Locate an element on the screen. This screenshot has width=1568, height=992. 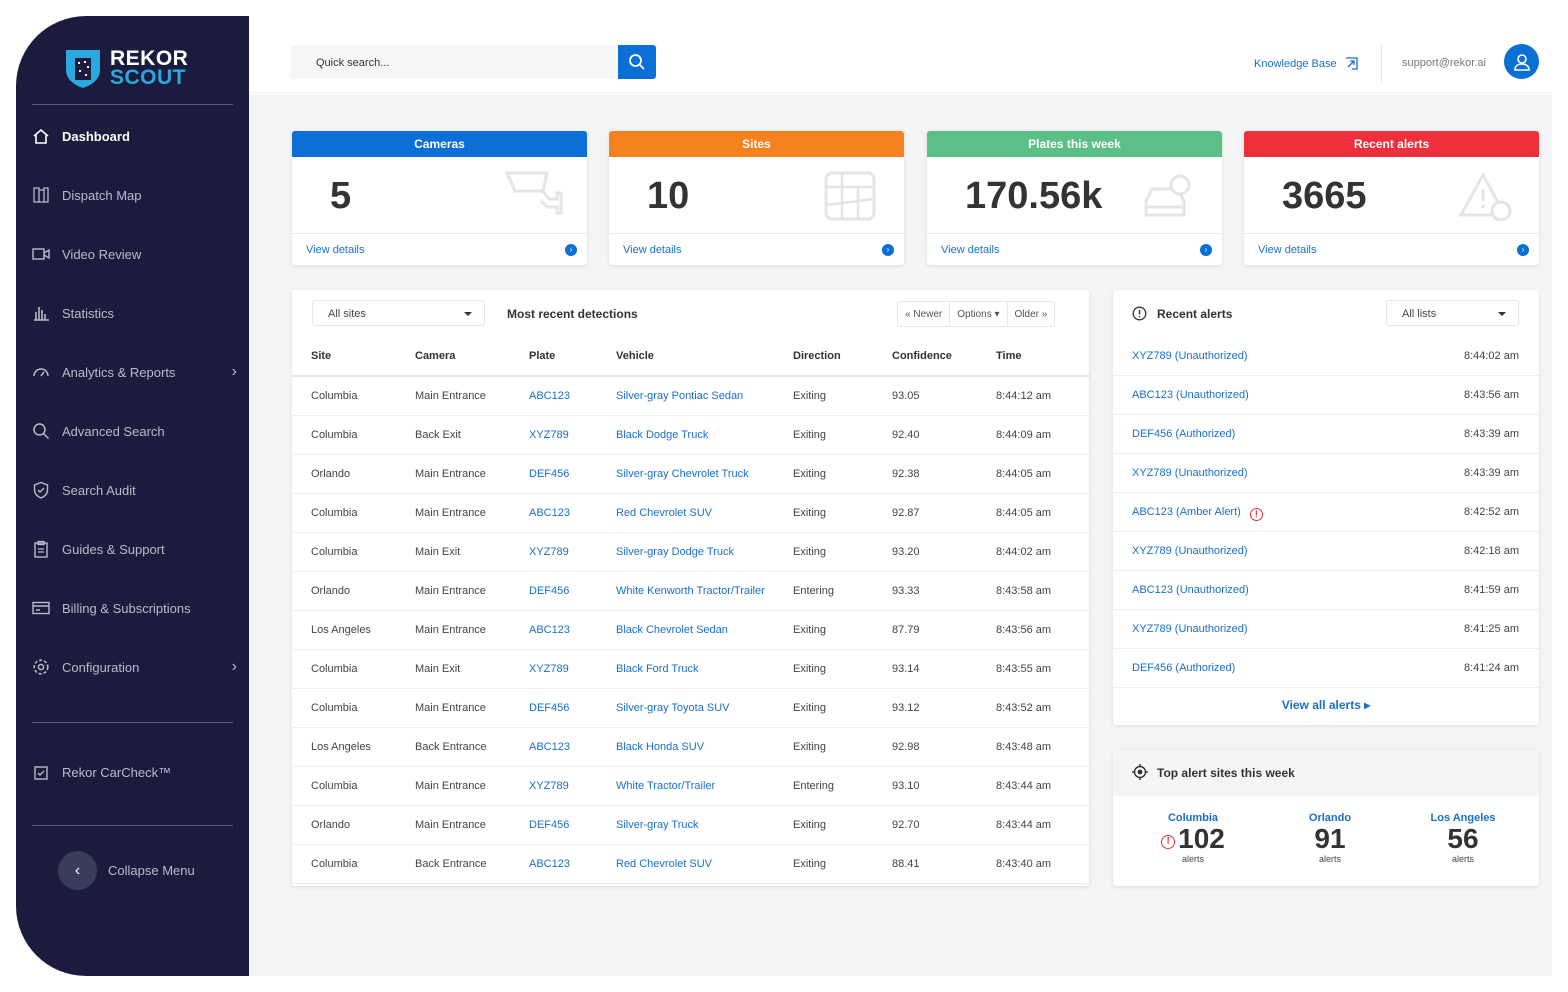
vehicle-link-cell: Silver-gray Truck is located at coordinates (685, 825).